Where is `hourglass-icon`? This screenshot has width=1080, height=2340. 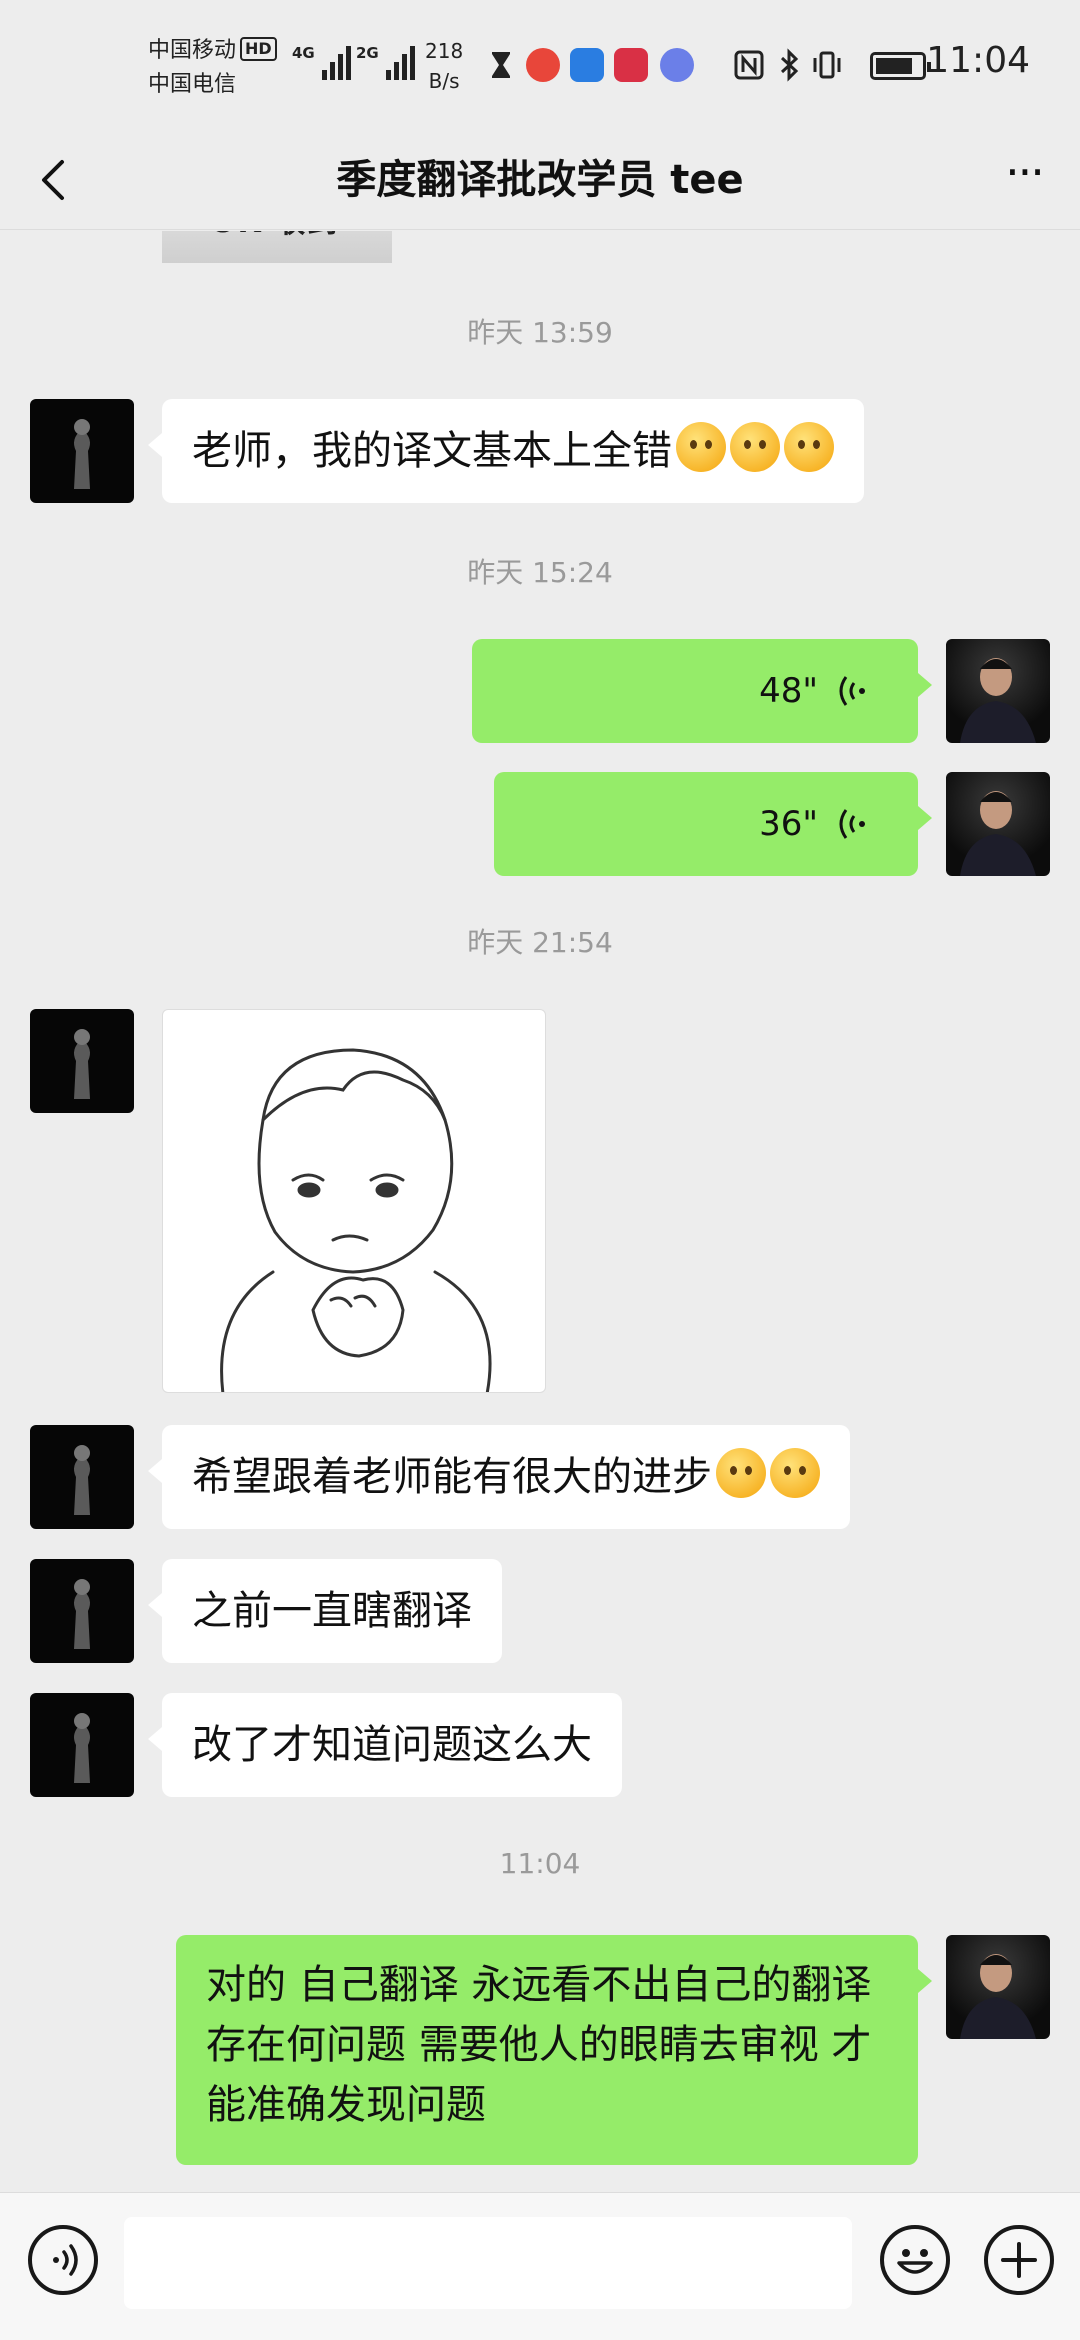
hourglass-icon is located at coordinates (501, 65).